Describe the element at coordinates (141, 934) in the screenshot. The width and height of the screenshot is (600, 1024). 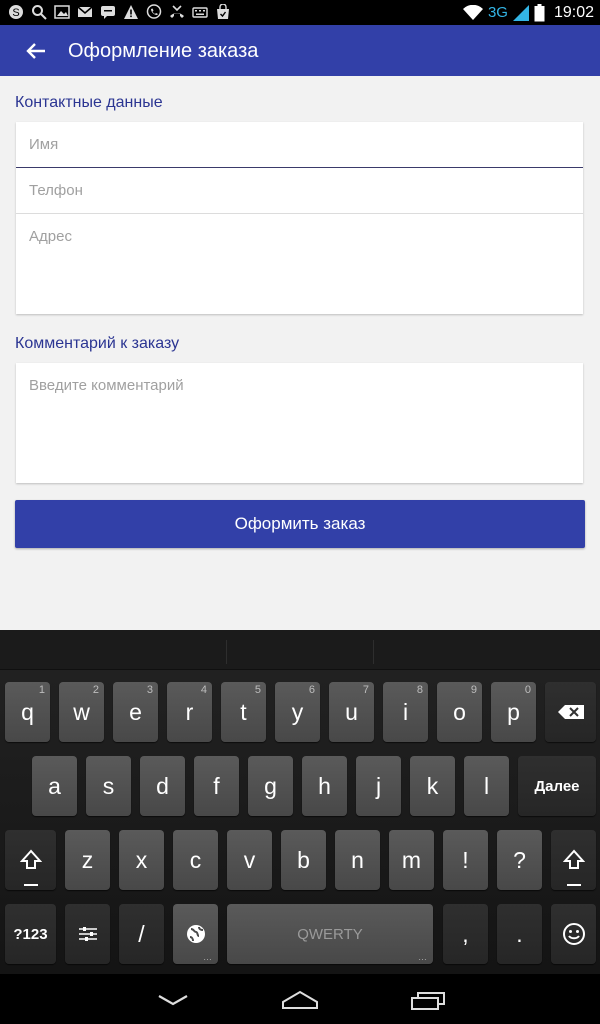
I see `slash-key: /` at that location.